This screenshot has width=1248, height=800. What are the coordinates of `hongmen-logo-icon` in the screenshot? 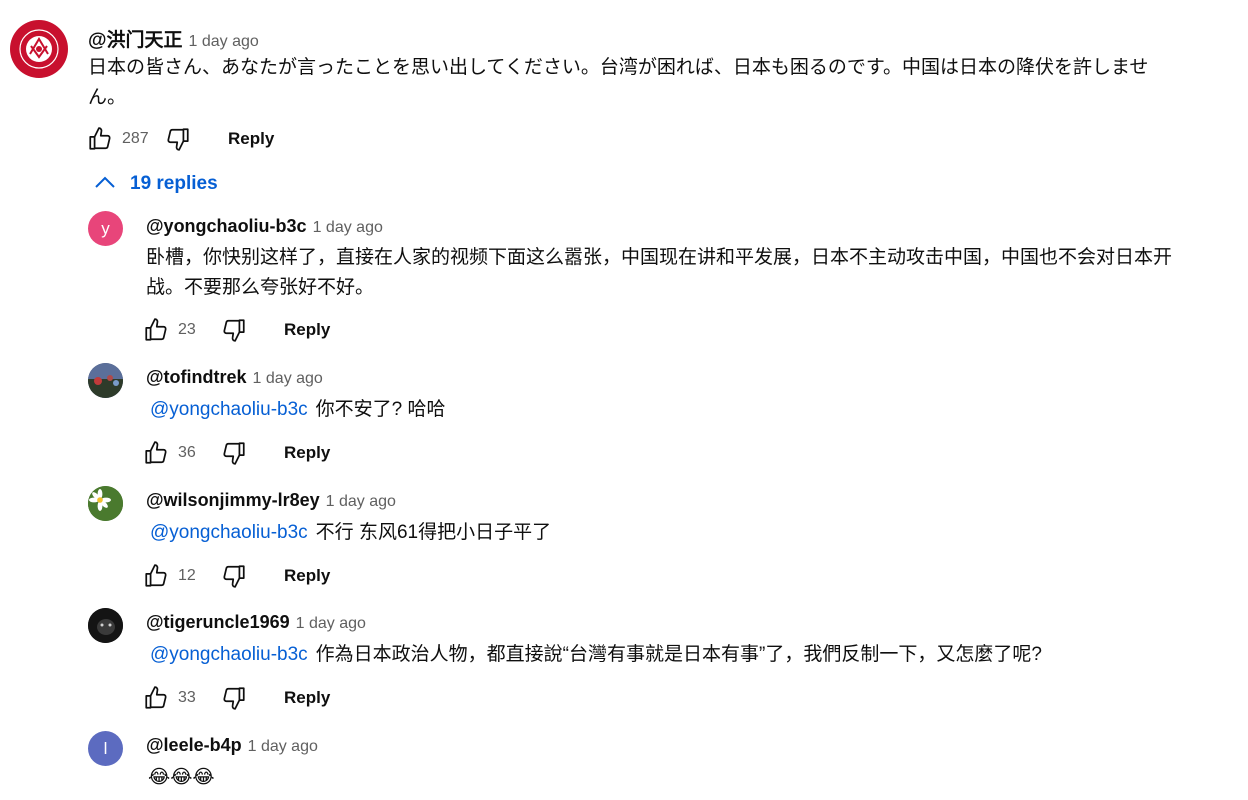 It's located at (39, 49).